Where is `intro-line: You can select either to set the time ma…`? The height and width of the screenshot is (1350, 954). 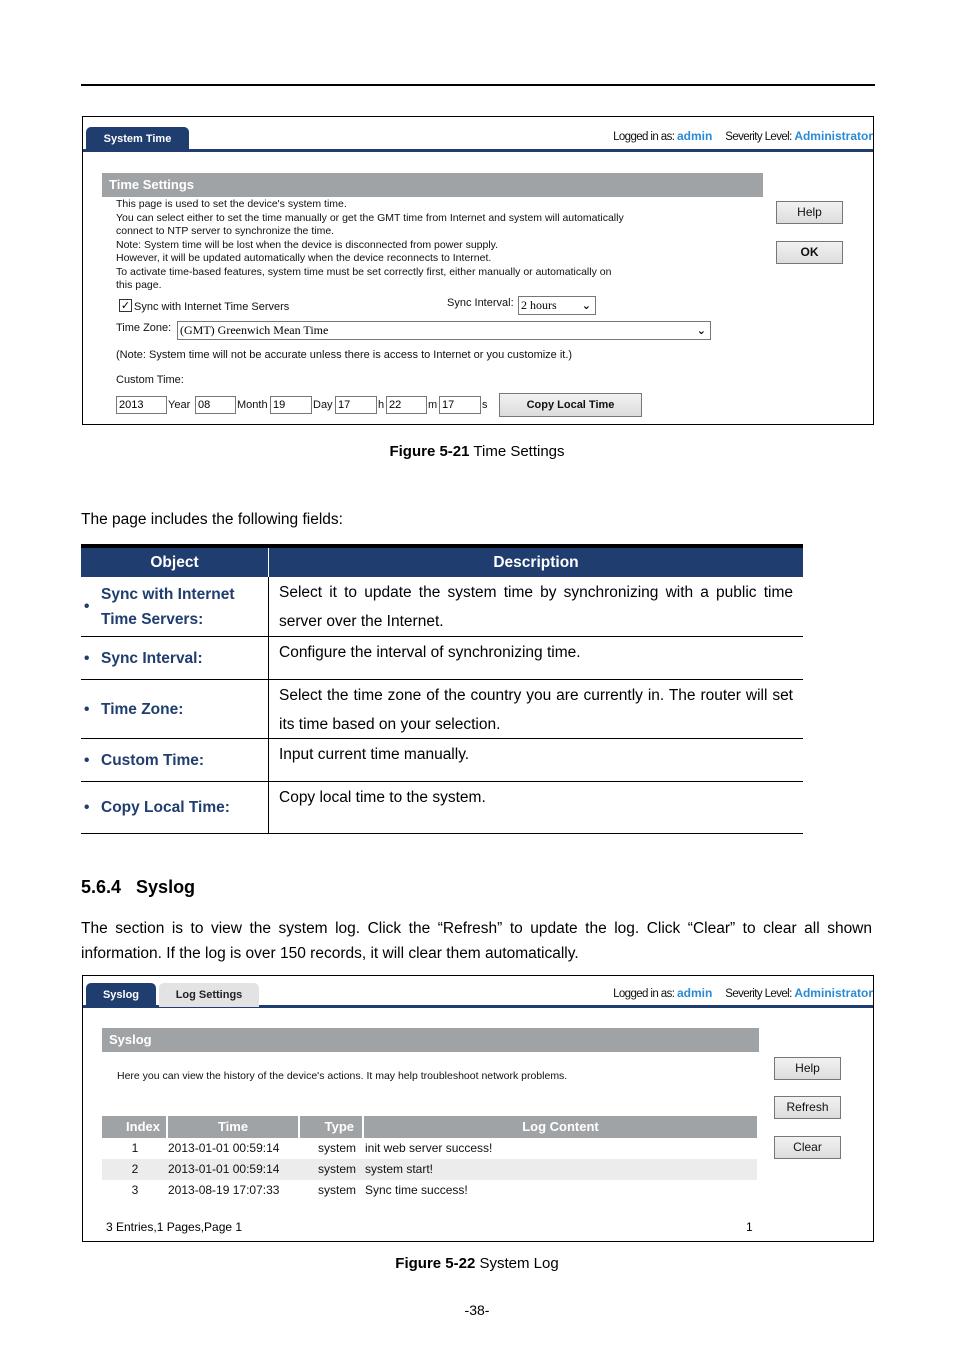 intro-line: You can select either to set the time ma… is located at coordinates (370, 217).